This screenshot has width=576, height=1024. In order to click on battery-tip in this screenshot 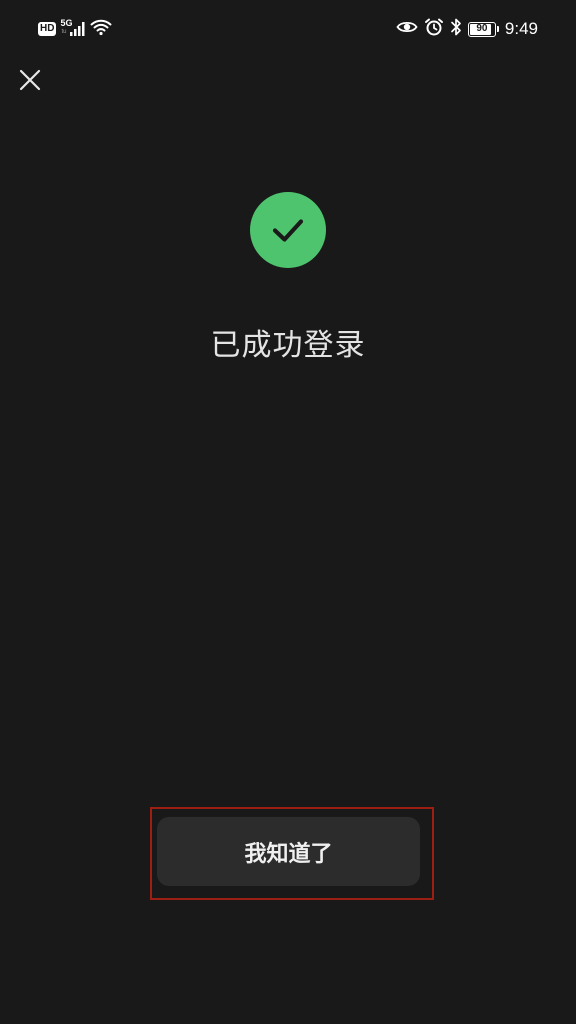, I will do `click(497, 29)`.